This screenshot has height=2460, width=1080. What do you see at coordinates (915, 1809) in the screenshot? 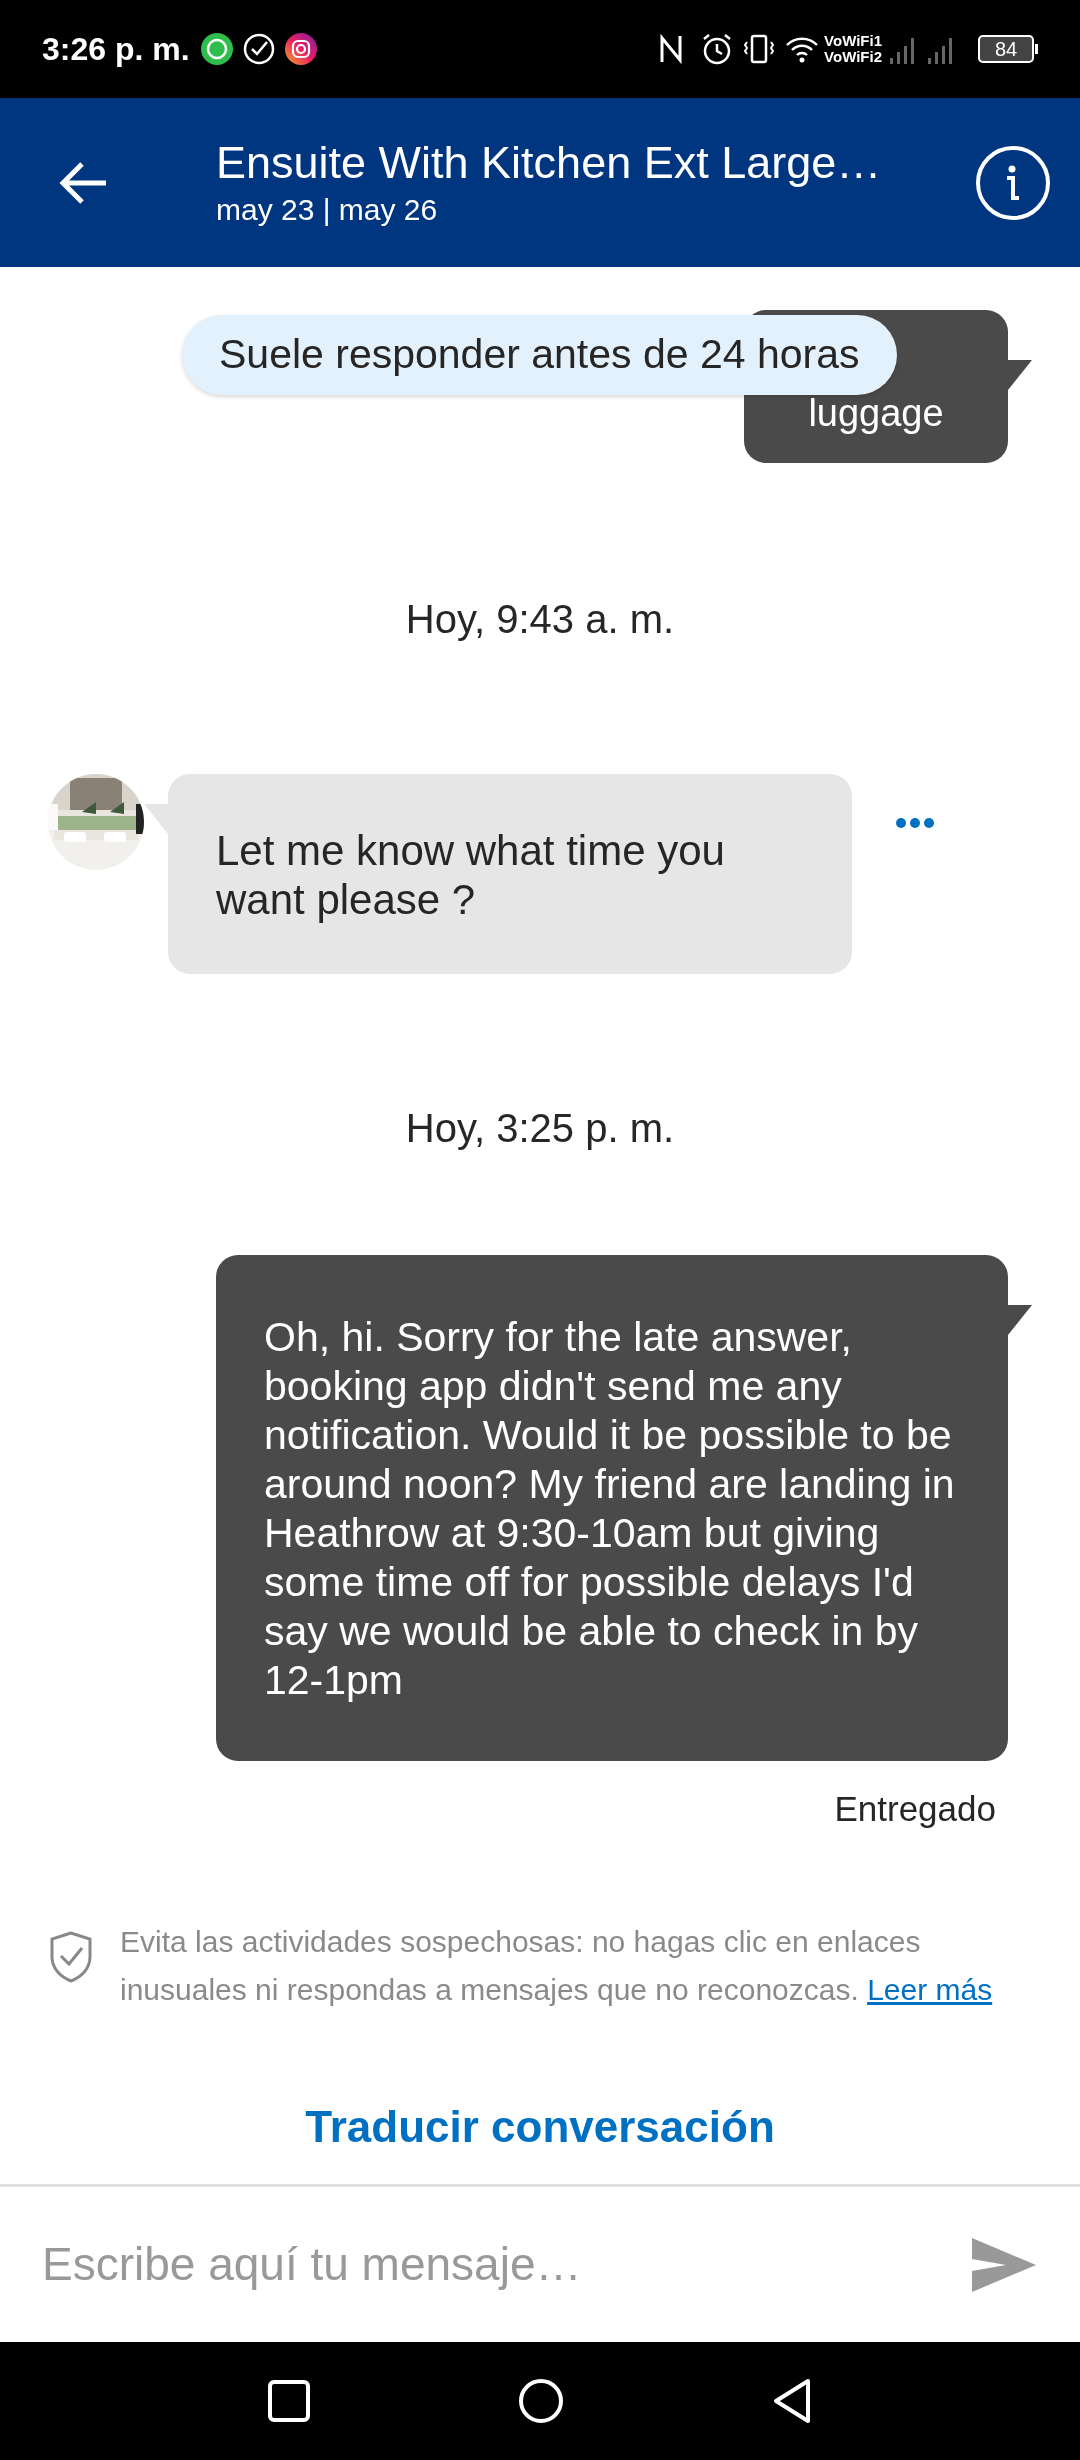
I see `delivery-status: Entregado` at bounding box center [915, 1809].